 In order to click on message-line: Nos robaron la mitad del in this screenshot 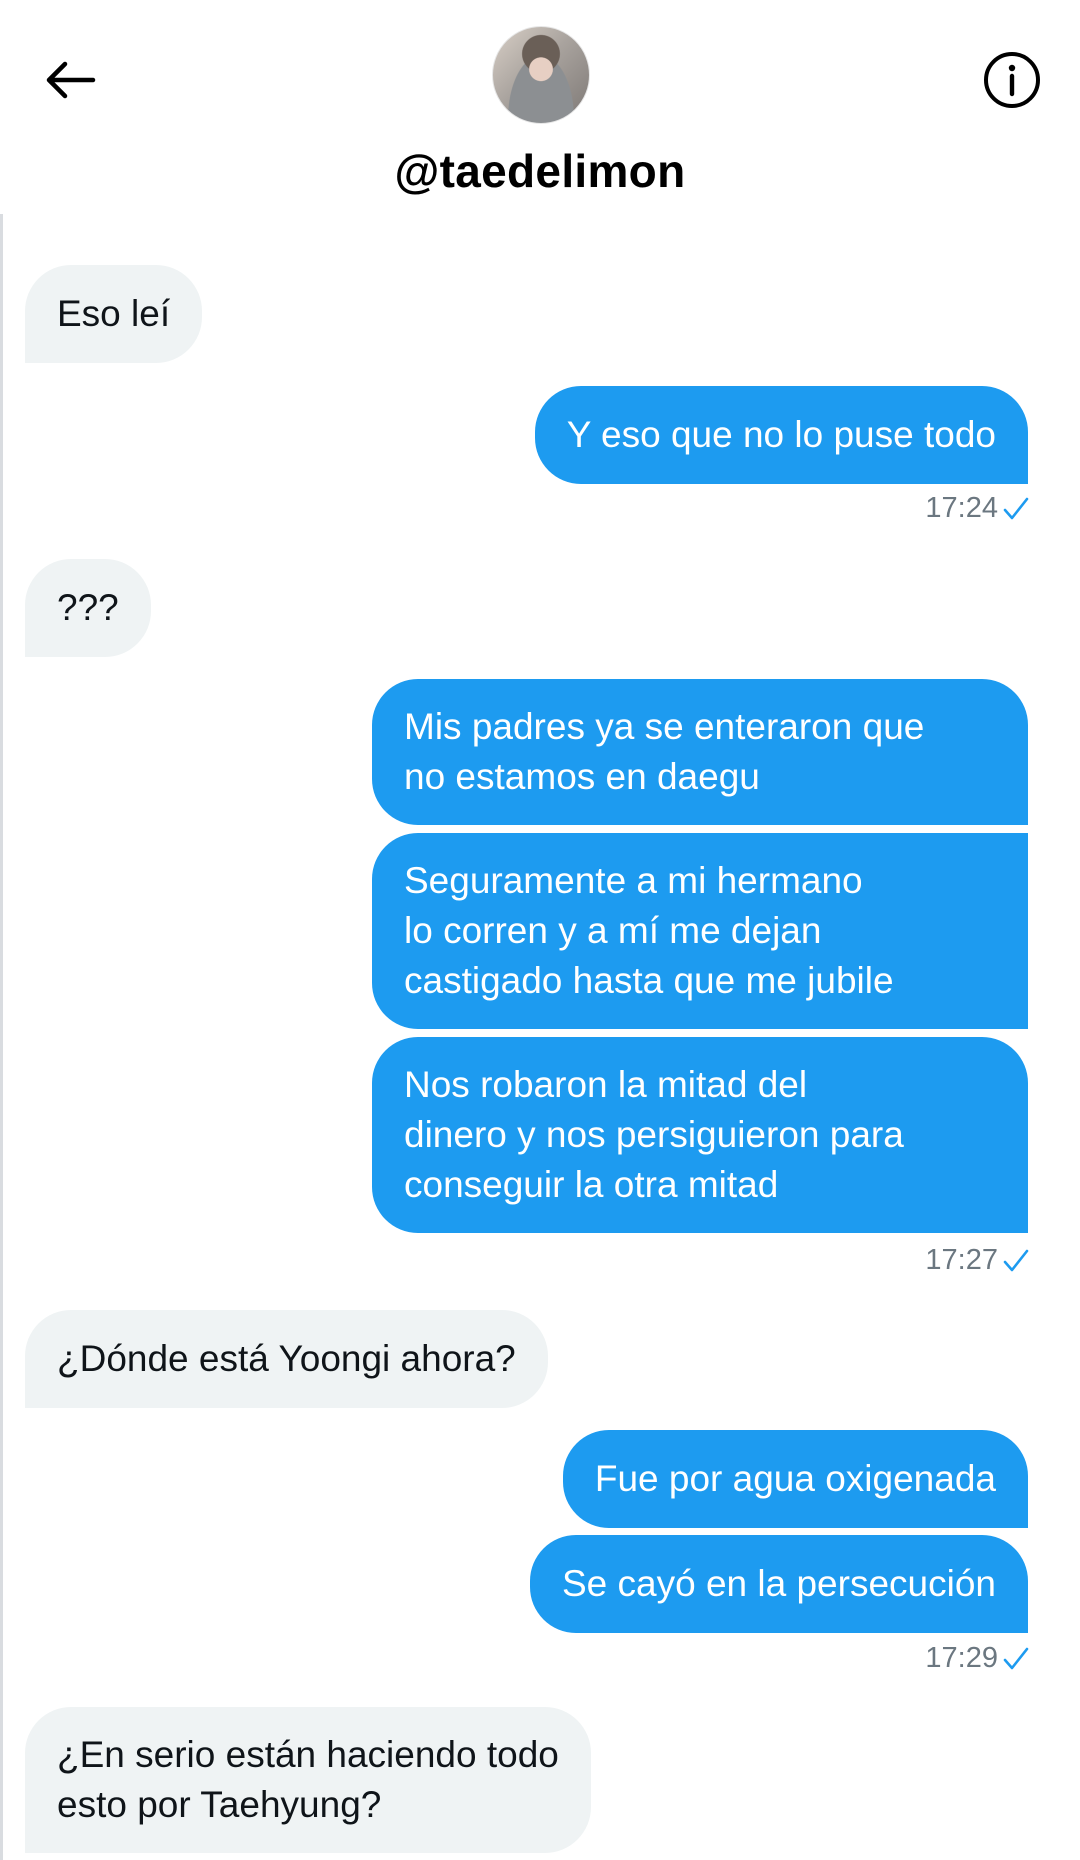, I will do `click(606, 1084)`.